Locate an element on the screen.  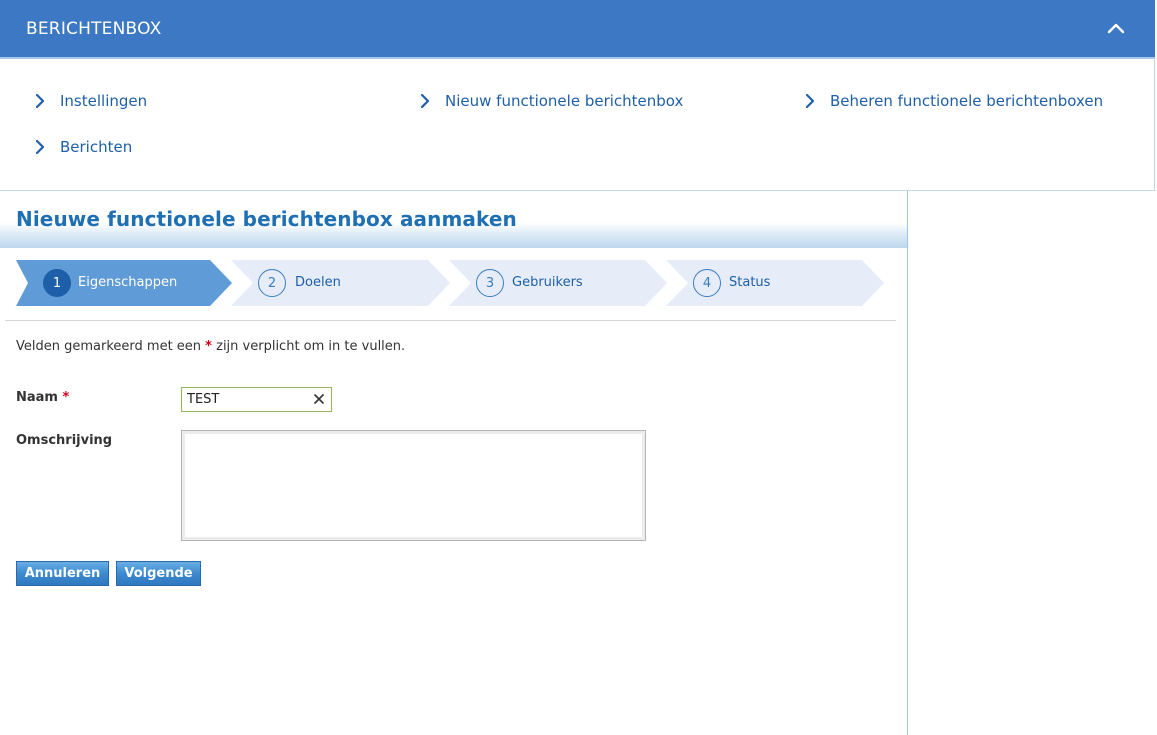
wizard-step-status: 4 Status is located at coordinates (775, 283).